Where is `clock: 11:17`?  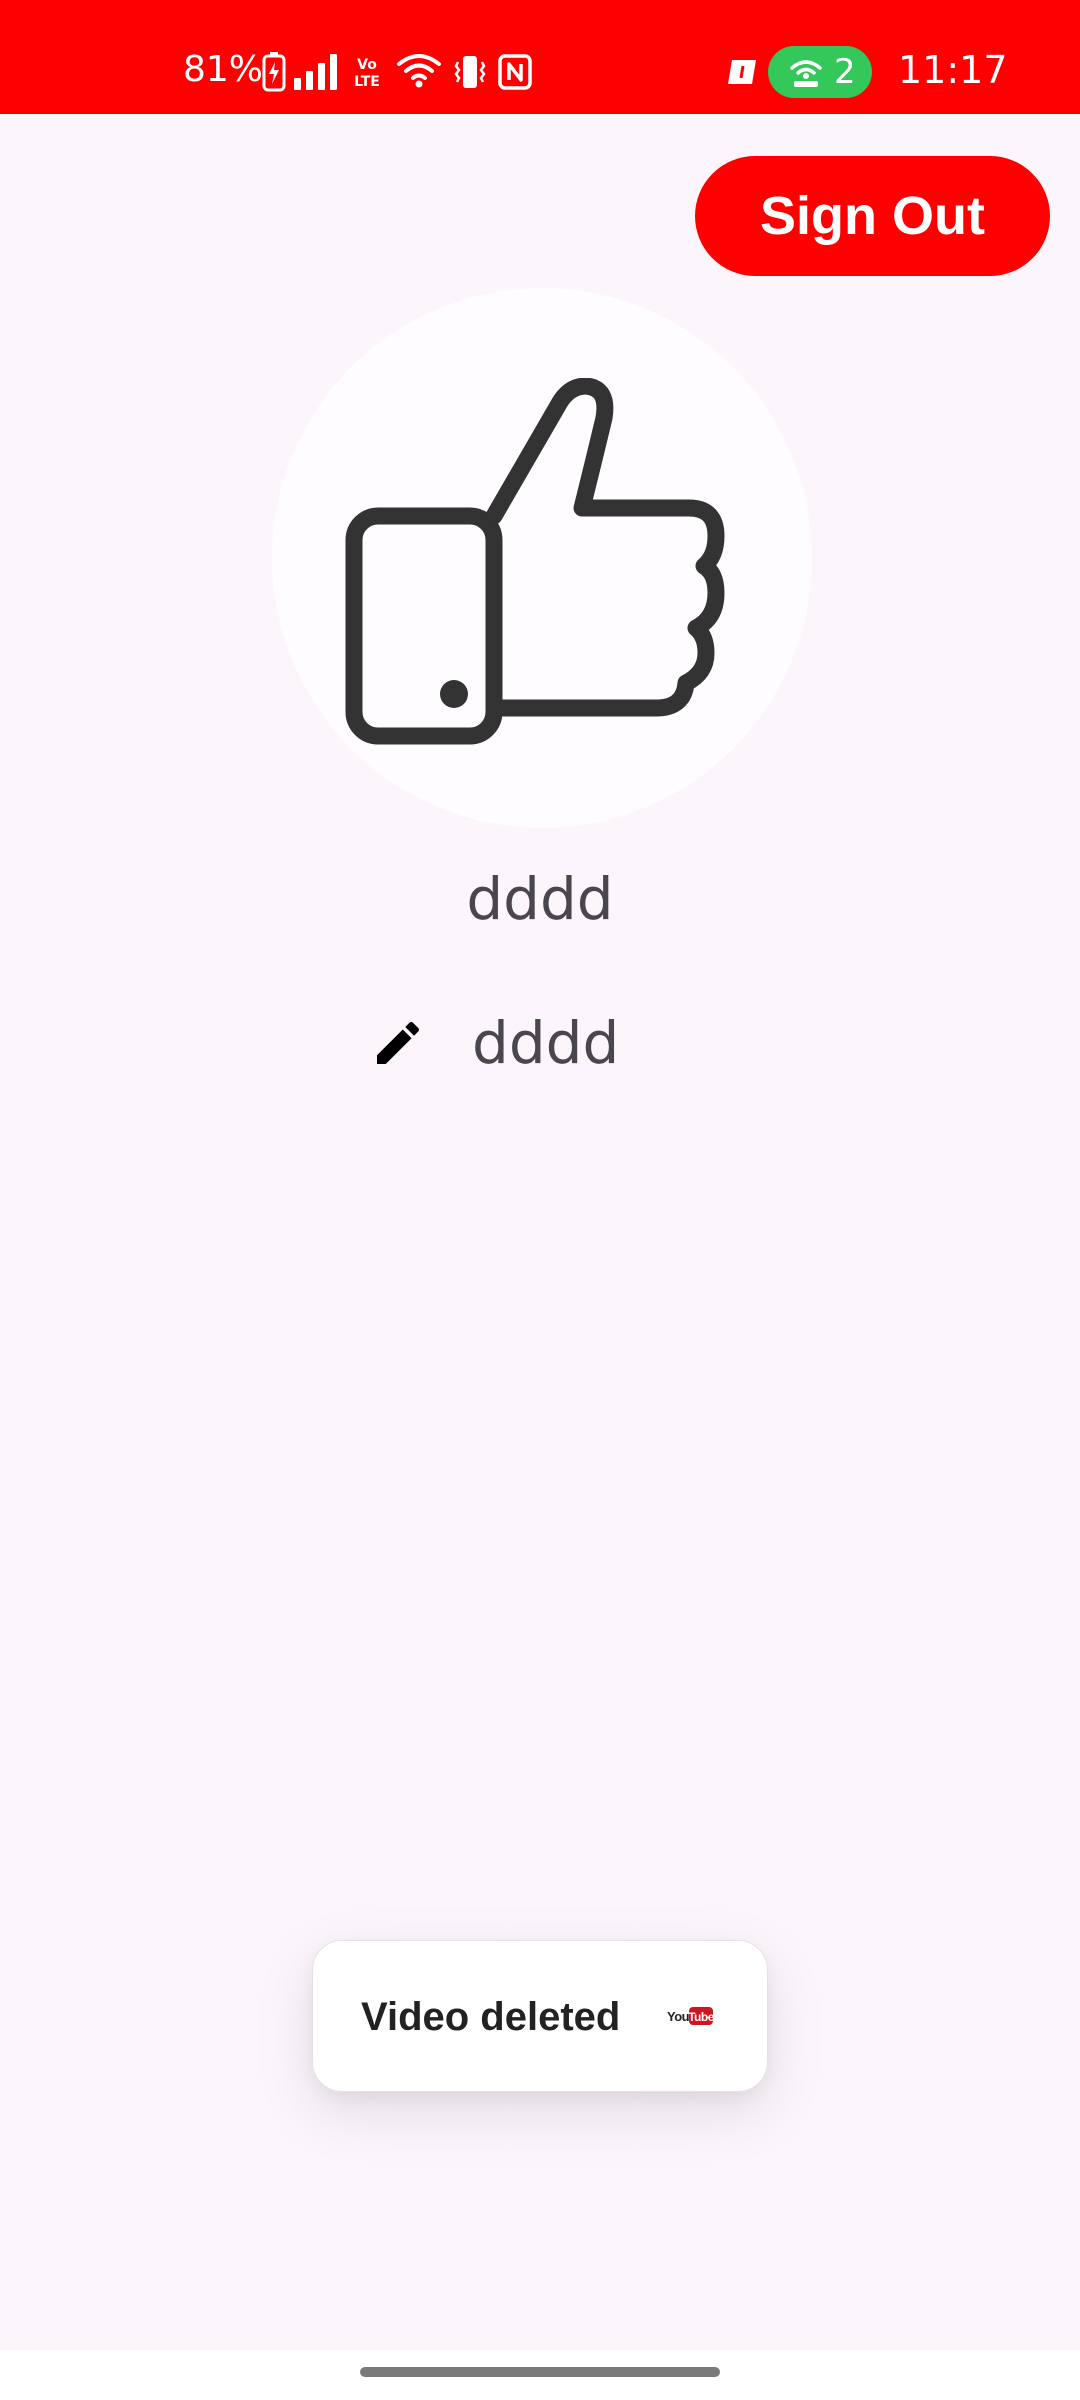
clock: 11:17 is located at coordinates (953, 70).